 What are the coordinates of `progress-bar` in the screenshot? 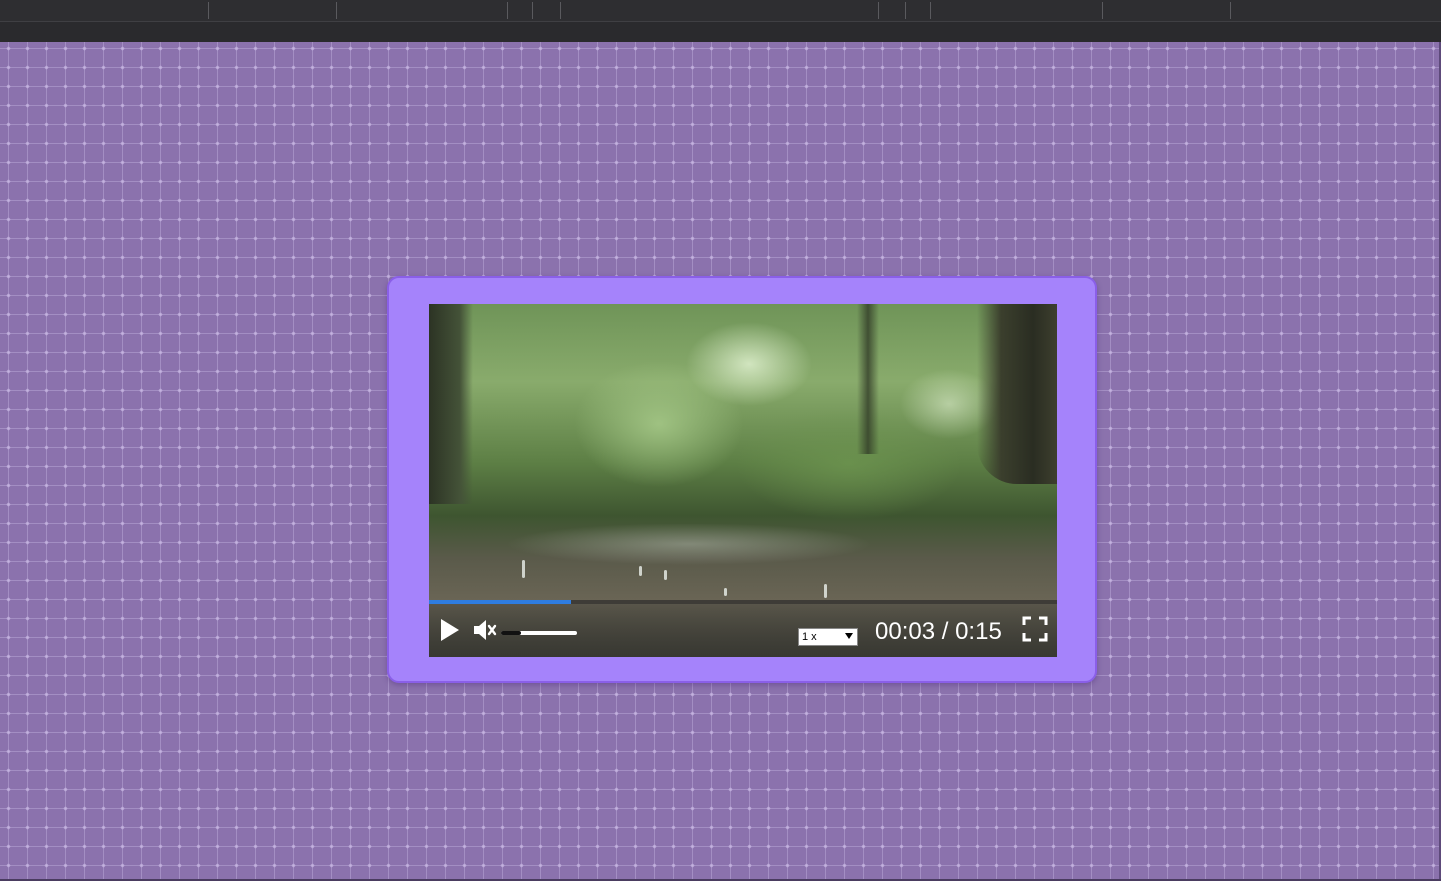 It's located at (743, 602).